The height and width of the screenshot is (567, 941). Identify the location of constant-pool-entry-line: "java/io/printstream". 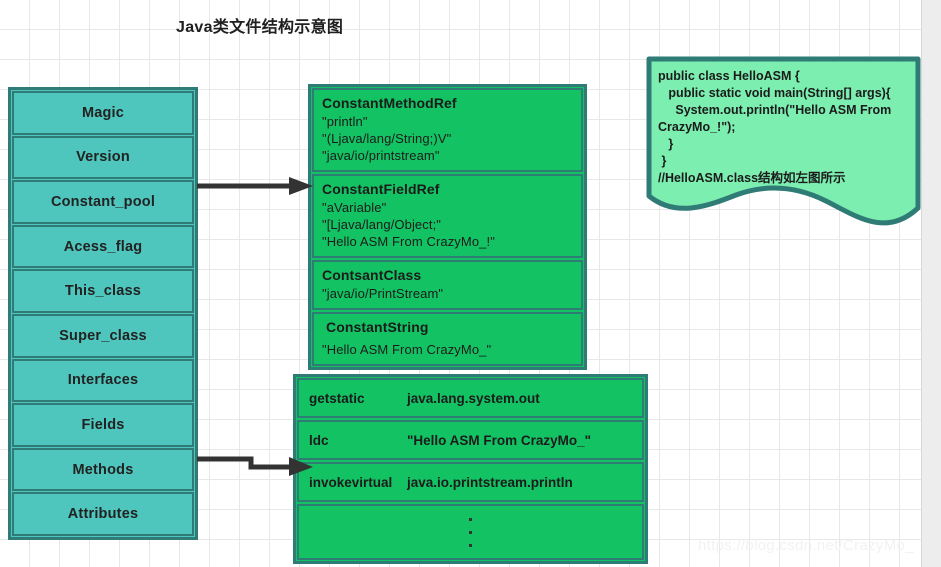
(381, 155).